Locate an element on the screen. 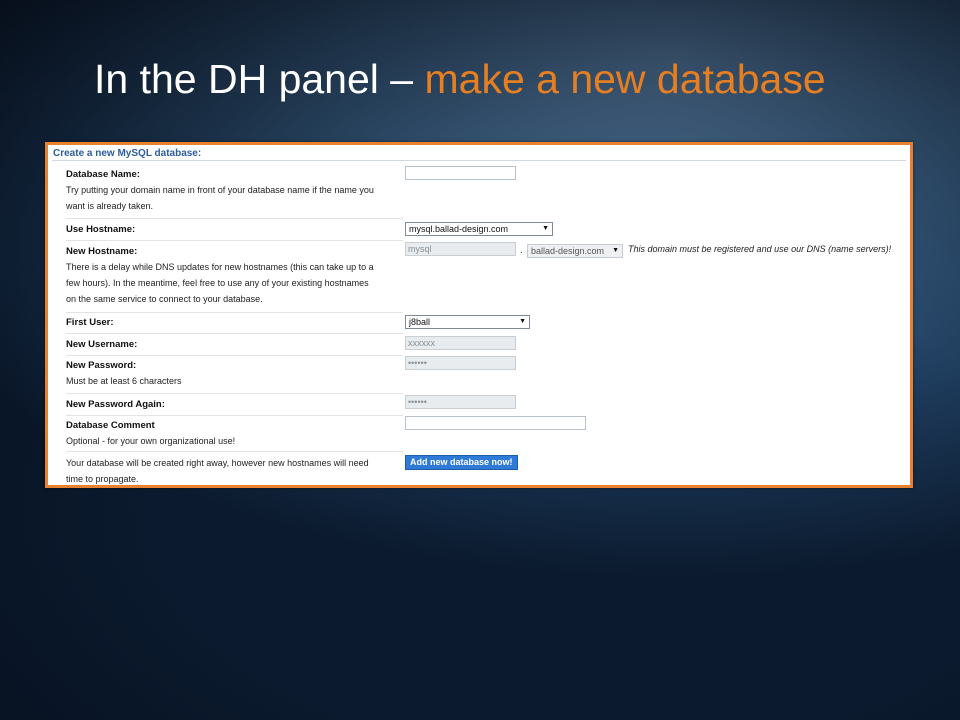 Image resolution: width=960 pixels, height=720 pixels. first-user-selected: j8ball is located at coordinates (420, 322).